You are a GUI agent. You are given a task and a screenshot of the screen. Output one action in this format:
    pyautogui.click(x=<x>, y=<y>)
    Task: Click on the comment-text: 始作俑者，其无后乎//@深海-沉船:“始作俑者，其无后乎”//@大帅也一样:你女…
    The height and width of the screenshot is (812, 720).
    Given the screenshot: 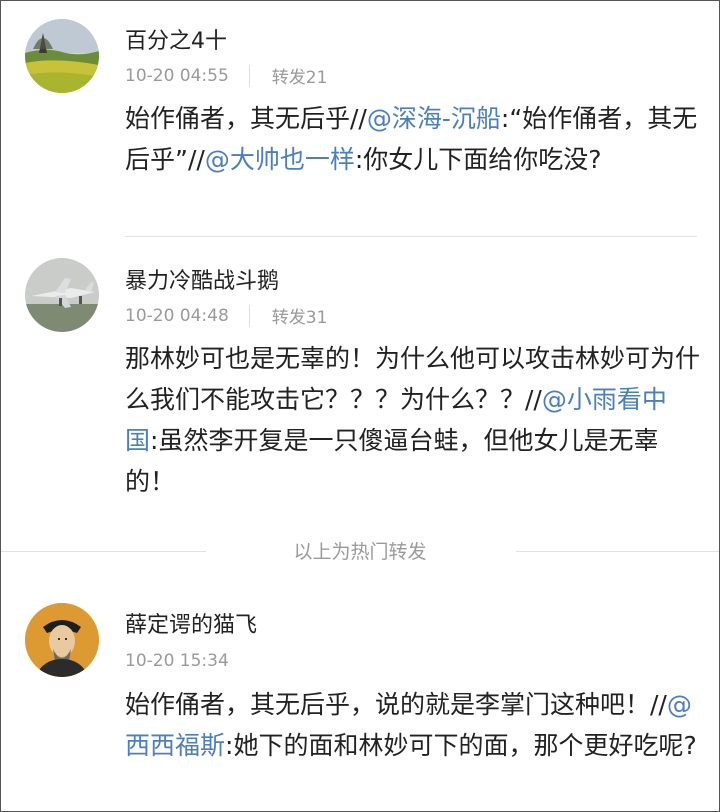 What is the action you would take?
    pyautogui.click(x=412, y=139)
    